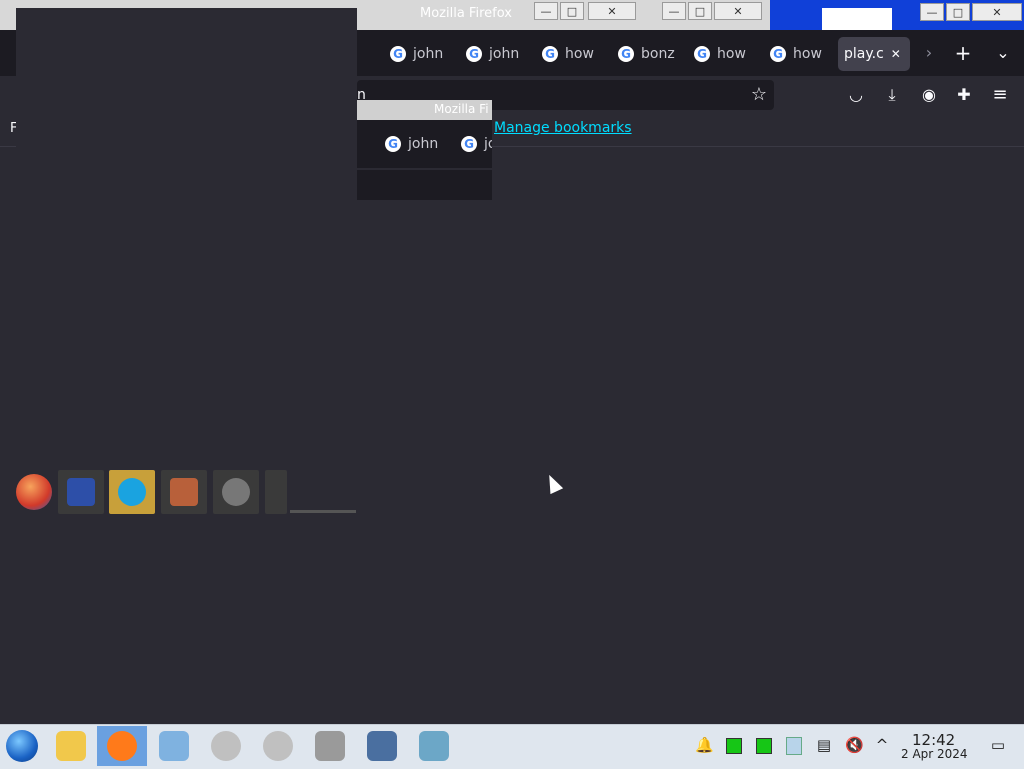 Image resolution: width=1024 pixels, height=769 pixels. I want to click on taskbar-file-manager, so click(71, 746).